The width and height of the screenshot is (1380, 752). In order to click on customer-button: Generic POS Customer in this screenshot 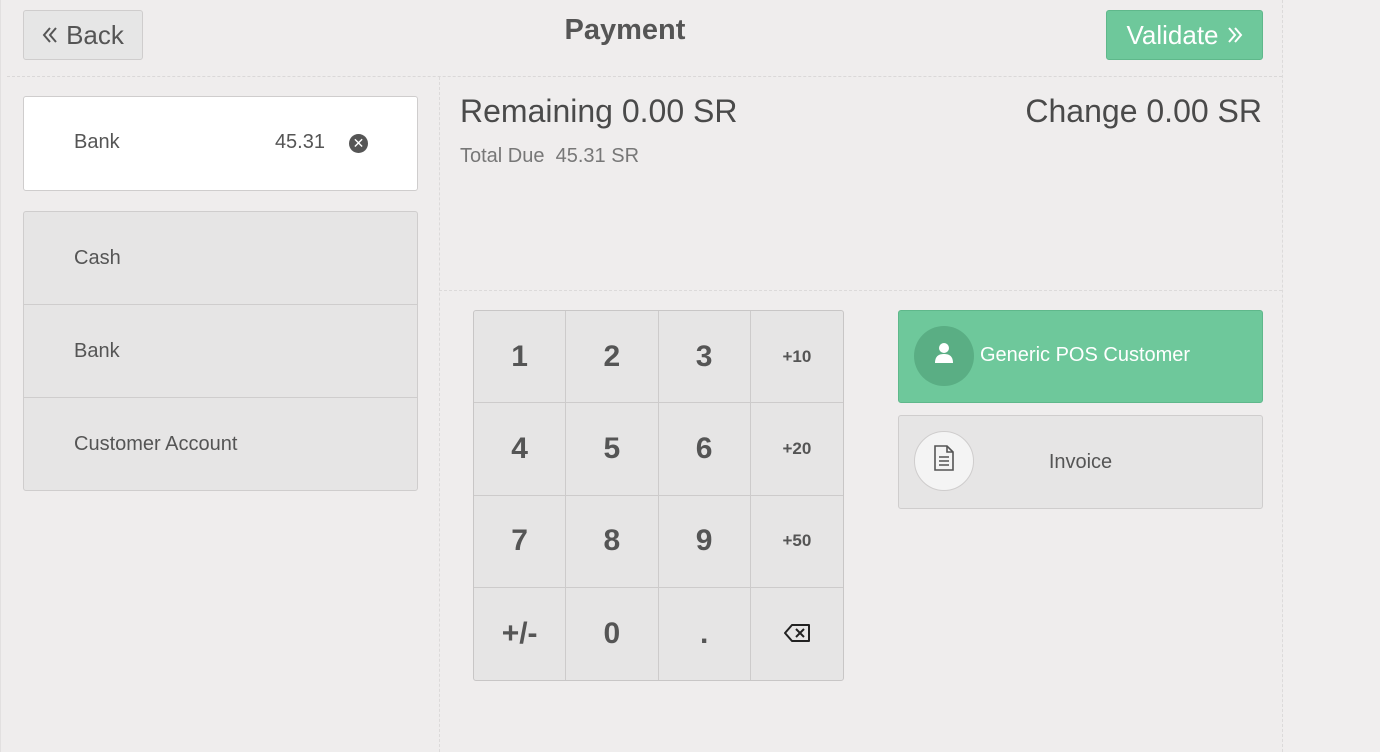, I will do `click(1080, 356)`.